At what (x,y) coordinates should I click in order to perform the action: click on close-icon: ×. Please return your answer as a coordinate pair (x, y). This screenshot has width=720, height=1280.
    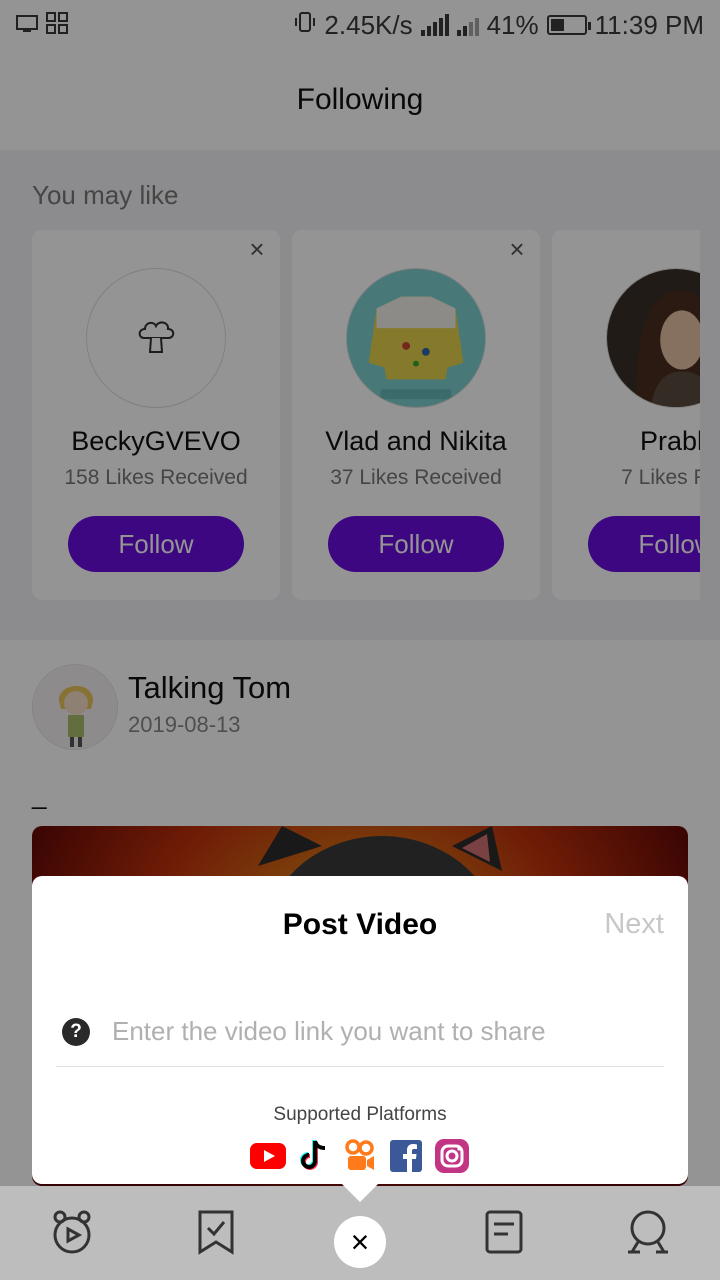
    Looking at the image, I should click on (360, 1242).